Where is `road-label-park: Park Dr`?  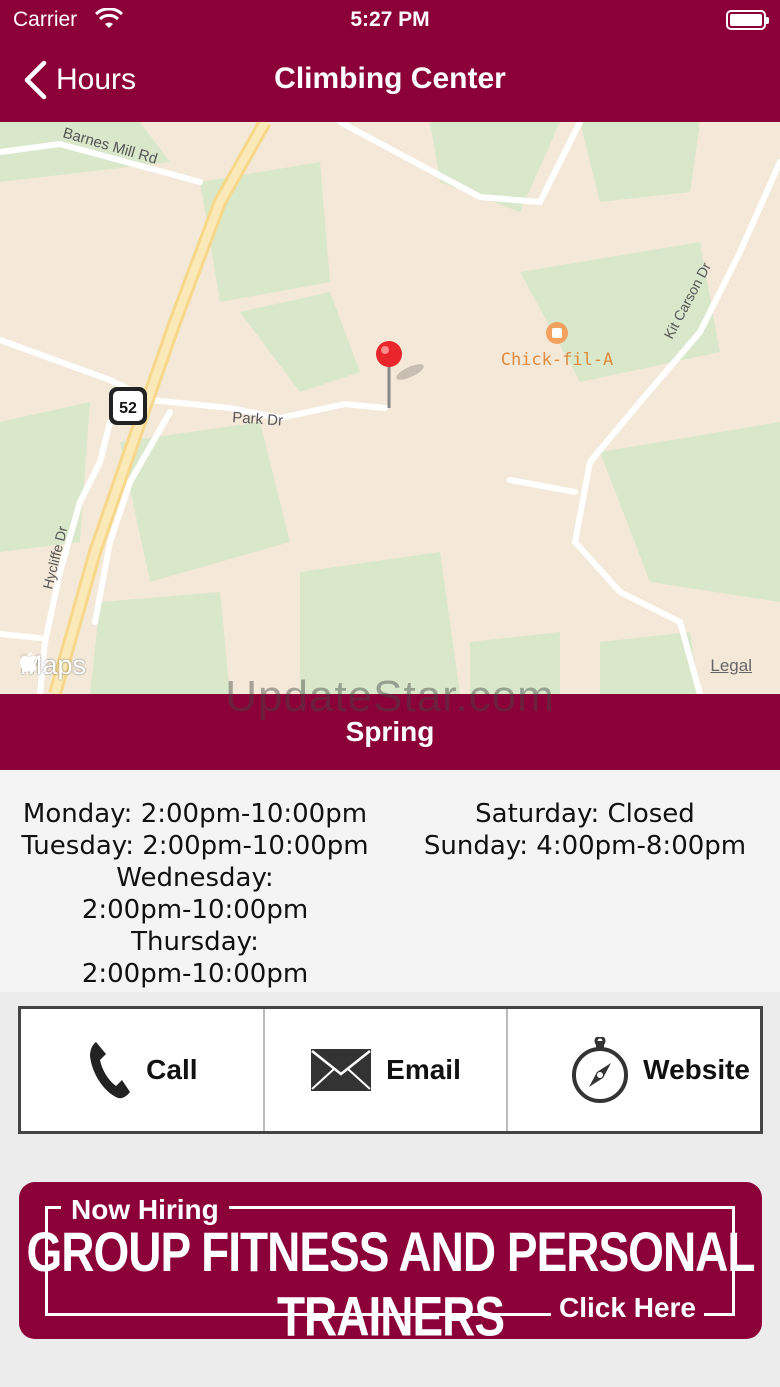 road-label-park: Park Dr is located at coordinates (258, 419).